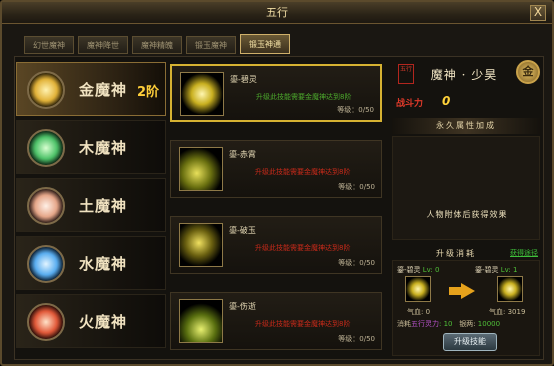 Image resolution: width=554 pixels, height=366 pixels. Describe the element at coordinates (538, 13) in the screenshot. I see `close-button: X` at that location.